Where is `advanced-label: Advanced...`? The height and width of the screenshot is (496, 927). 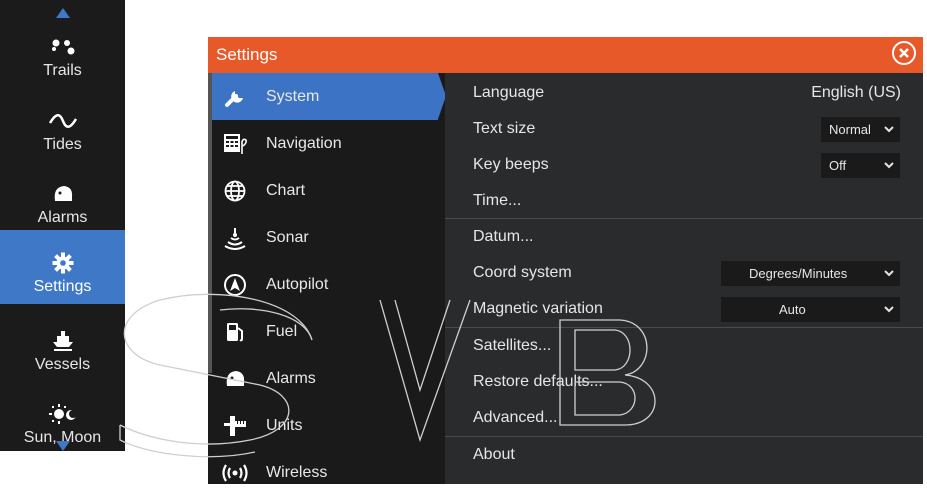
advanced-label: Advanced... is located at coordinates (515, 417).